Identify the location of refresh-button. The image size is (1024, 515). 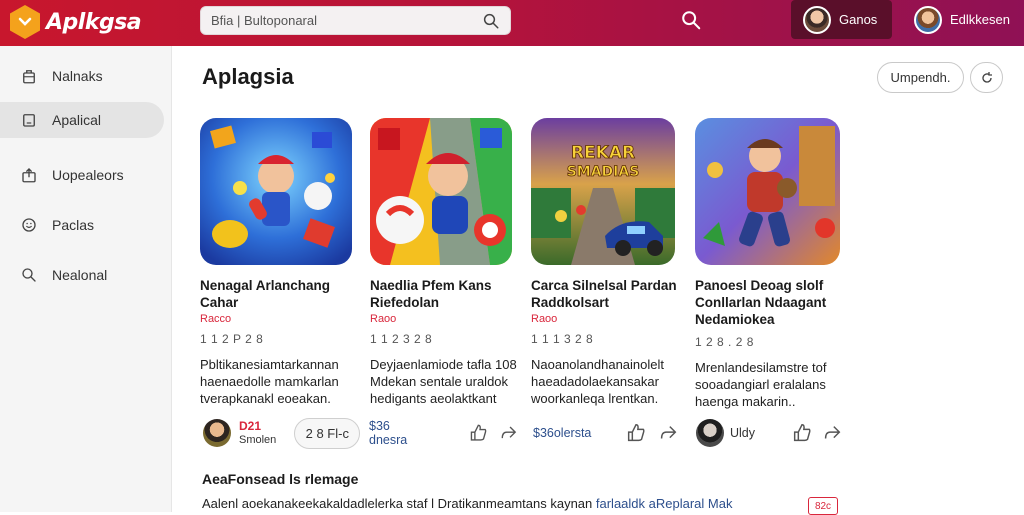
(986, 77).